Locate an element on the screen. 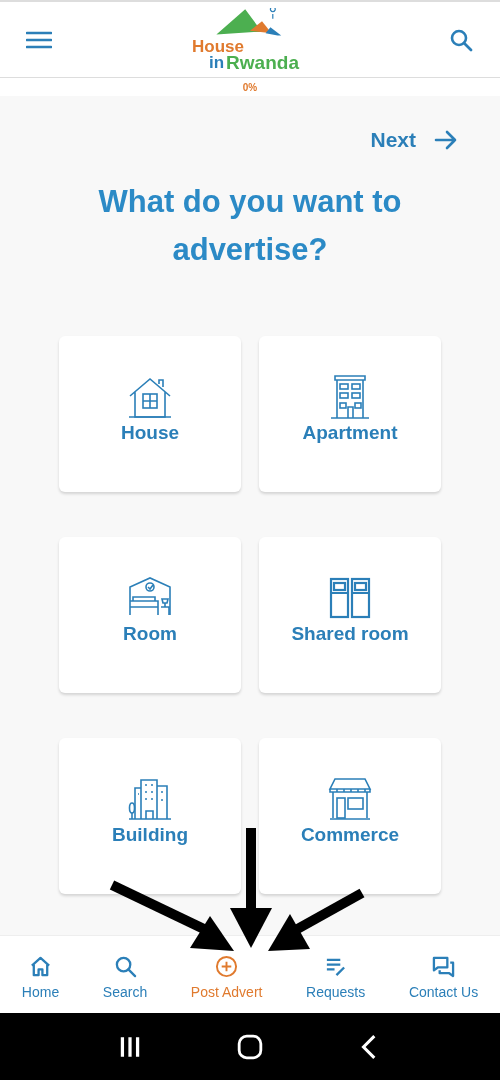  option-card: Shared room is located at coordinates (350, 615).